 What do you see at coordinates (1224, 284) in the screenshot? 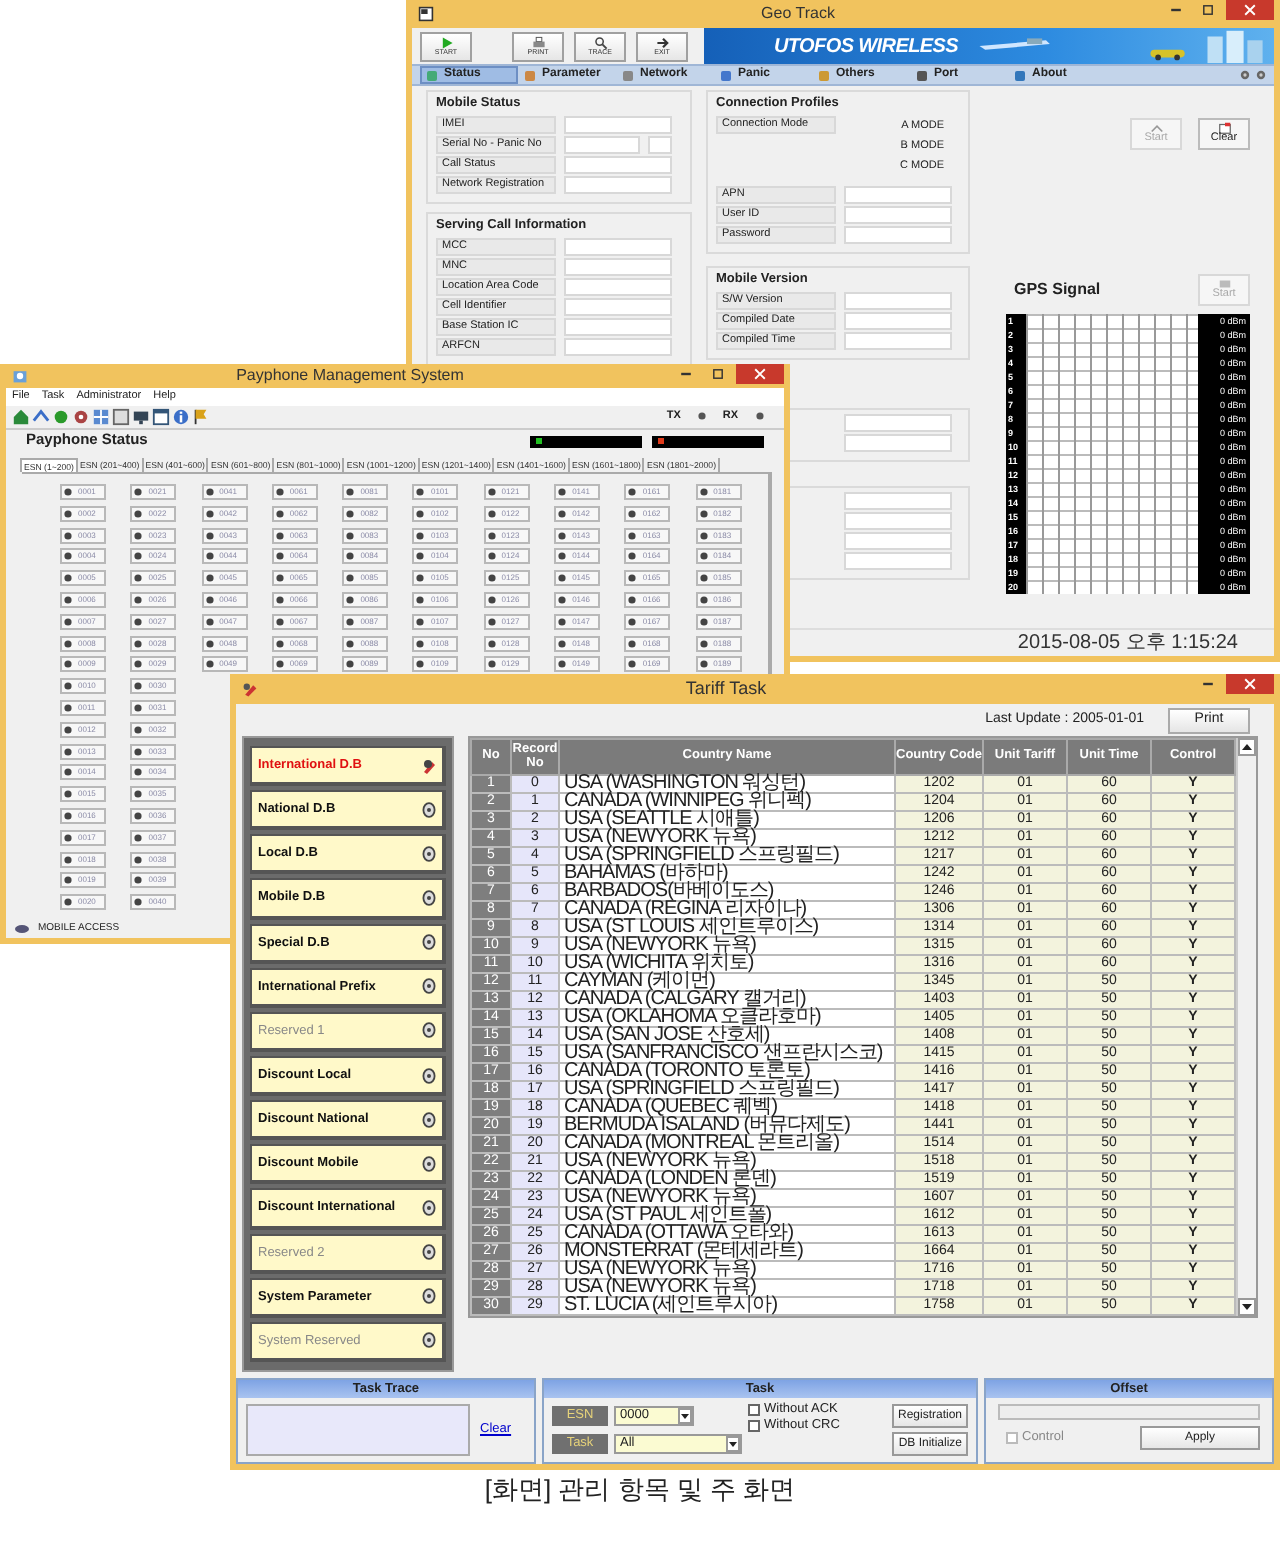
I see `document-icon` at bounding box center [1224, 284].